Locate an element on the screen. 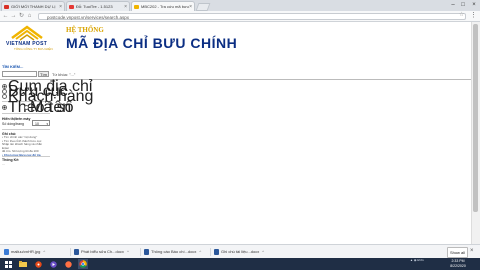 The image size is (480, 270). media-player-icon is located at coordinates (53, 264).